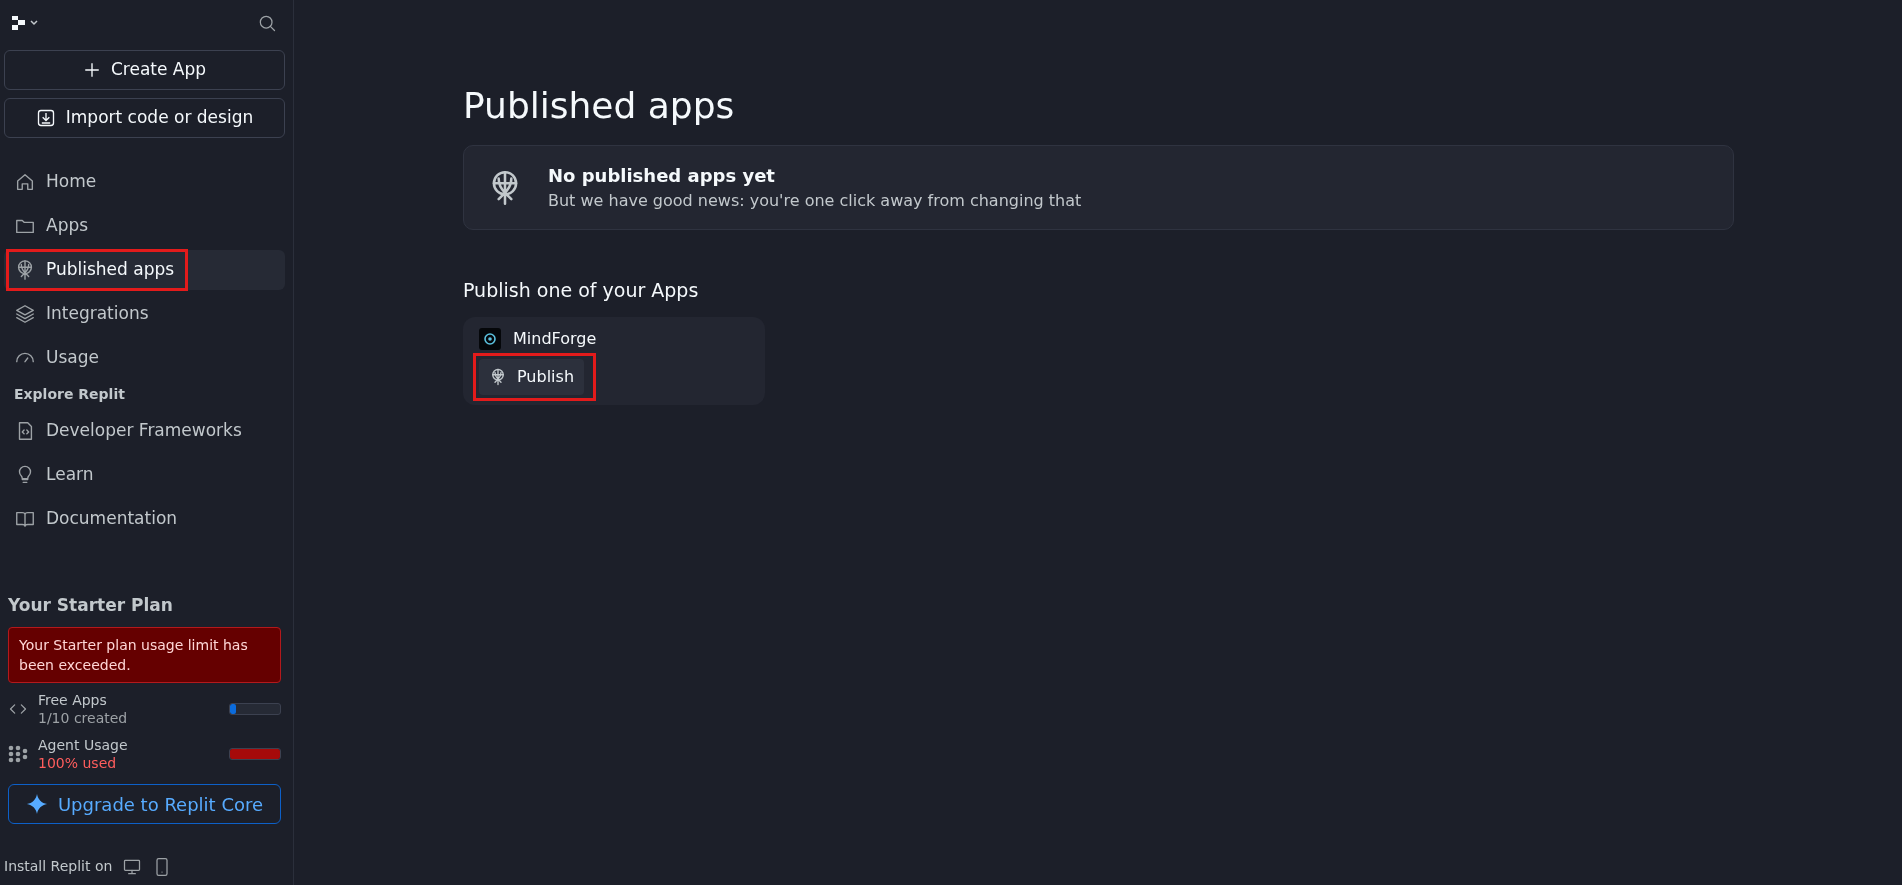  What do you see at coordinates (144, 431) in the screenshot?
I see `sidebar-nav-item: Developer Frameworks` at bounding box center [144, 431].